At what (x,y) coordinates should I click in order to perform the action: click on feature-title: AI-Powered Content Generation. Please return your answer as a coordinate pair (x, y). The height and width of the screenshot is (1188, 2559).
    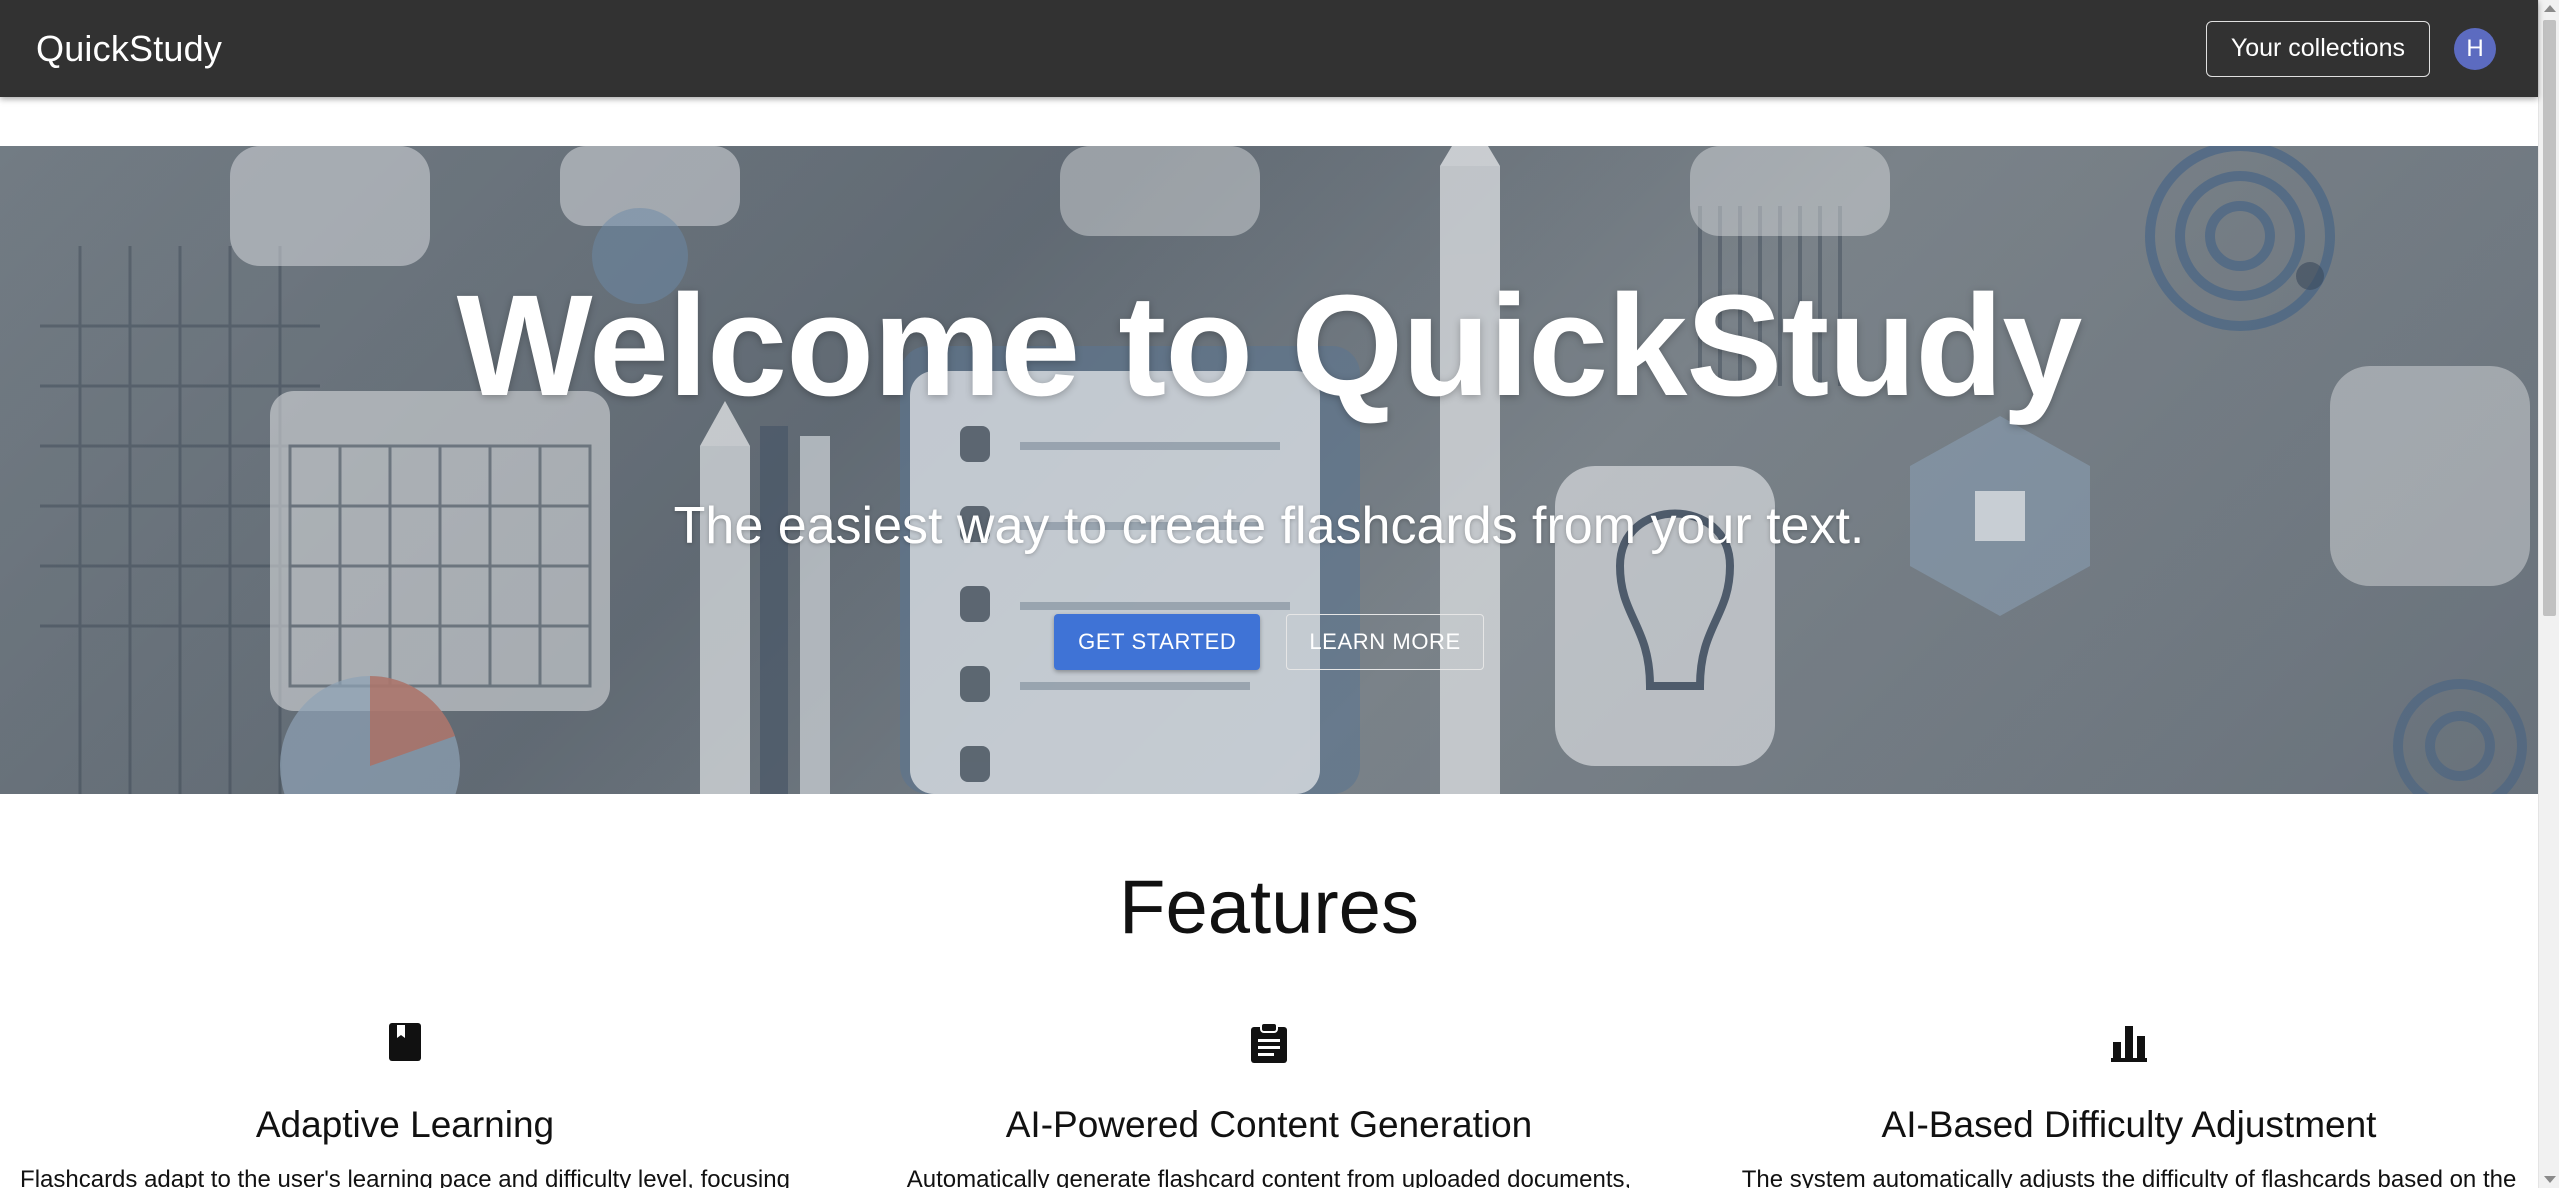
    Looking at the image, I should click on (1269, 1124).